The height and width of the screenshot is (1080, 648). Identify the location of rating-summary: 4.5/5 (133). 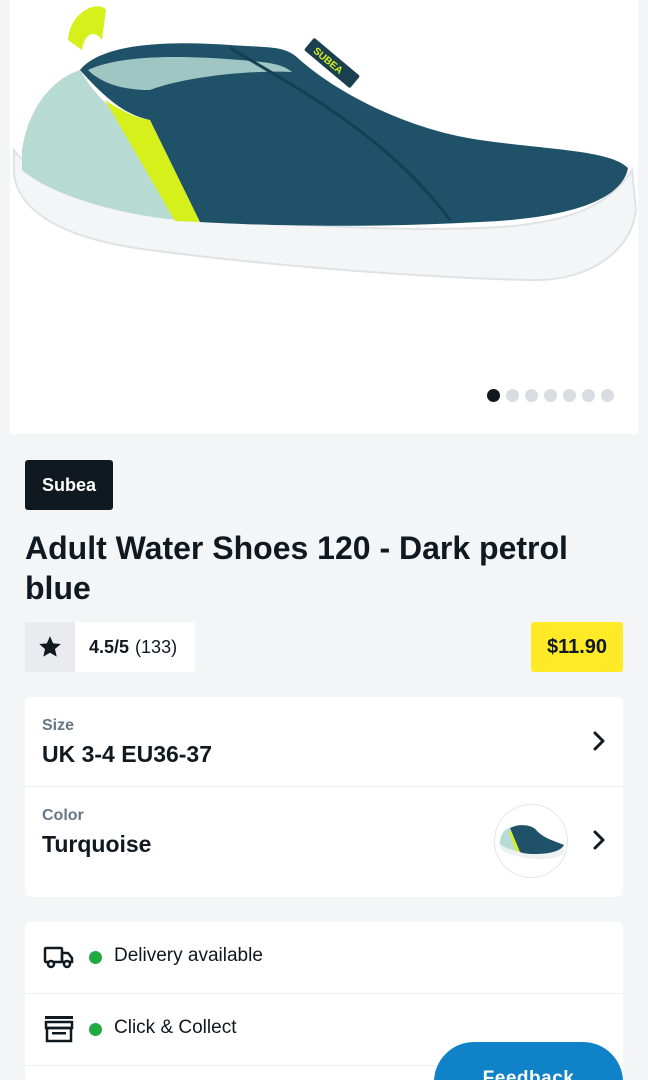
(110, 647).